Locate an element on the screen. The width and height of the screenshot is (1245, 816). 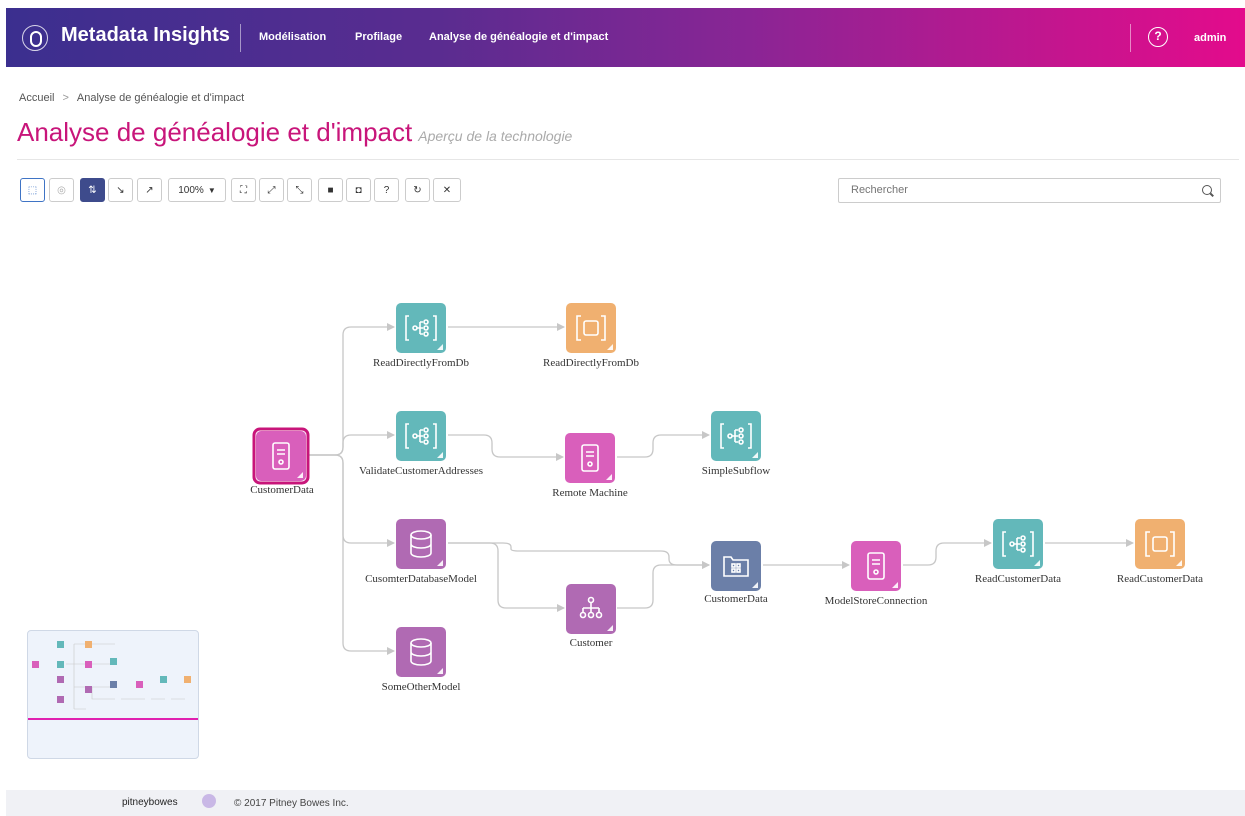
footer: pitneybowes © 2017 Pitney Bowes Inc. is located at coordinates (625, 803).